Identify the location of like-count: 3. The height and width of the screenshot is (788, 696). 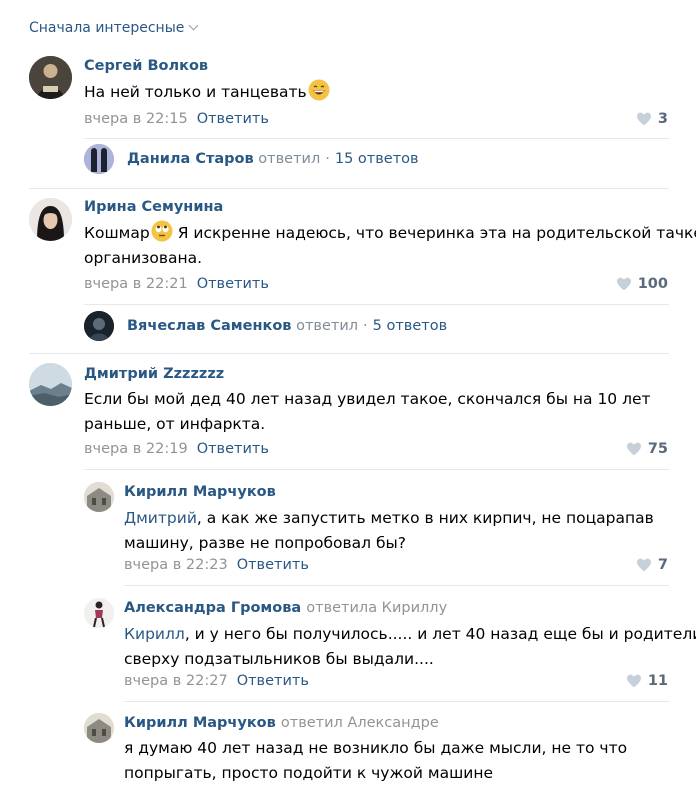
(662, 119).